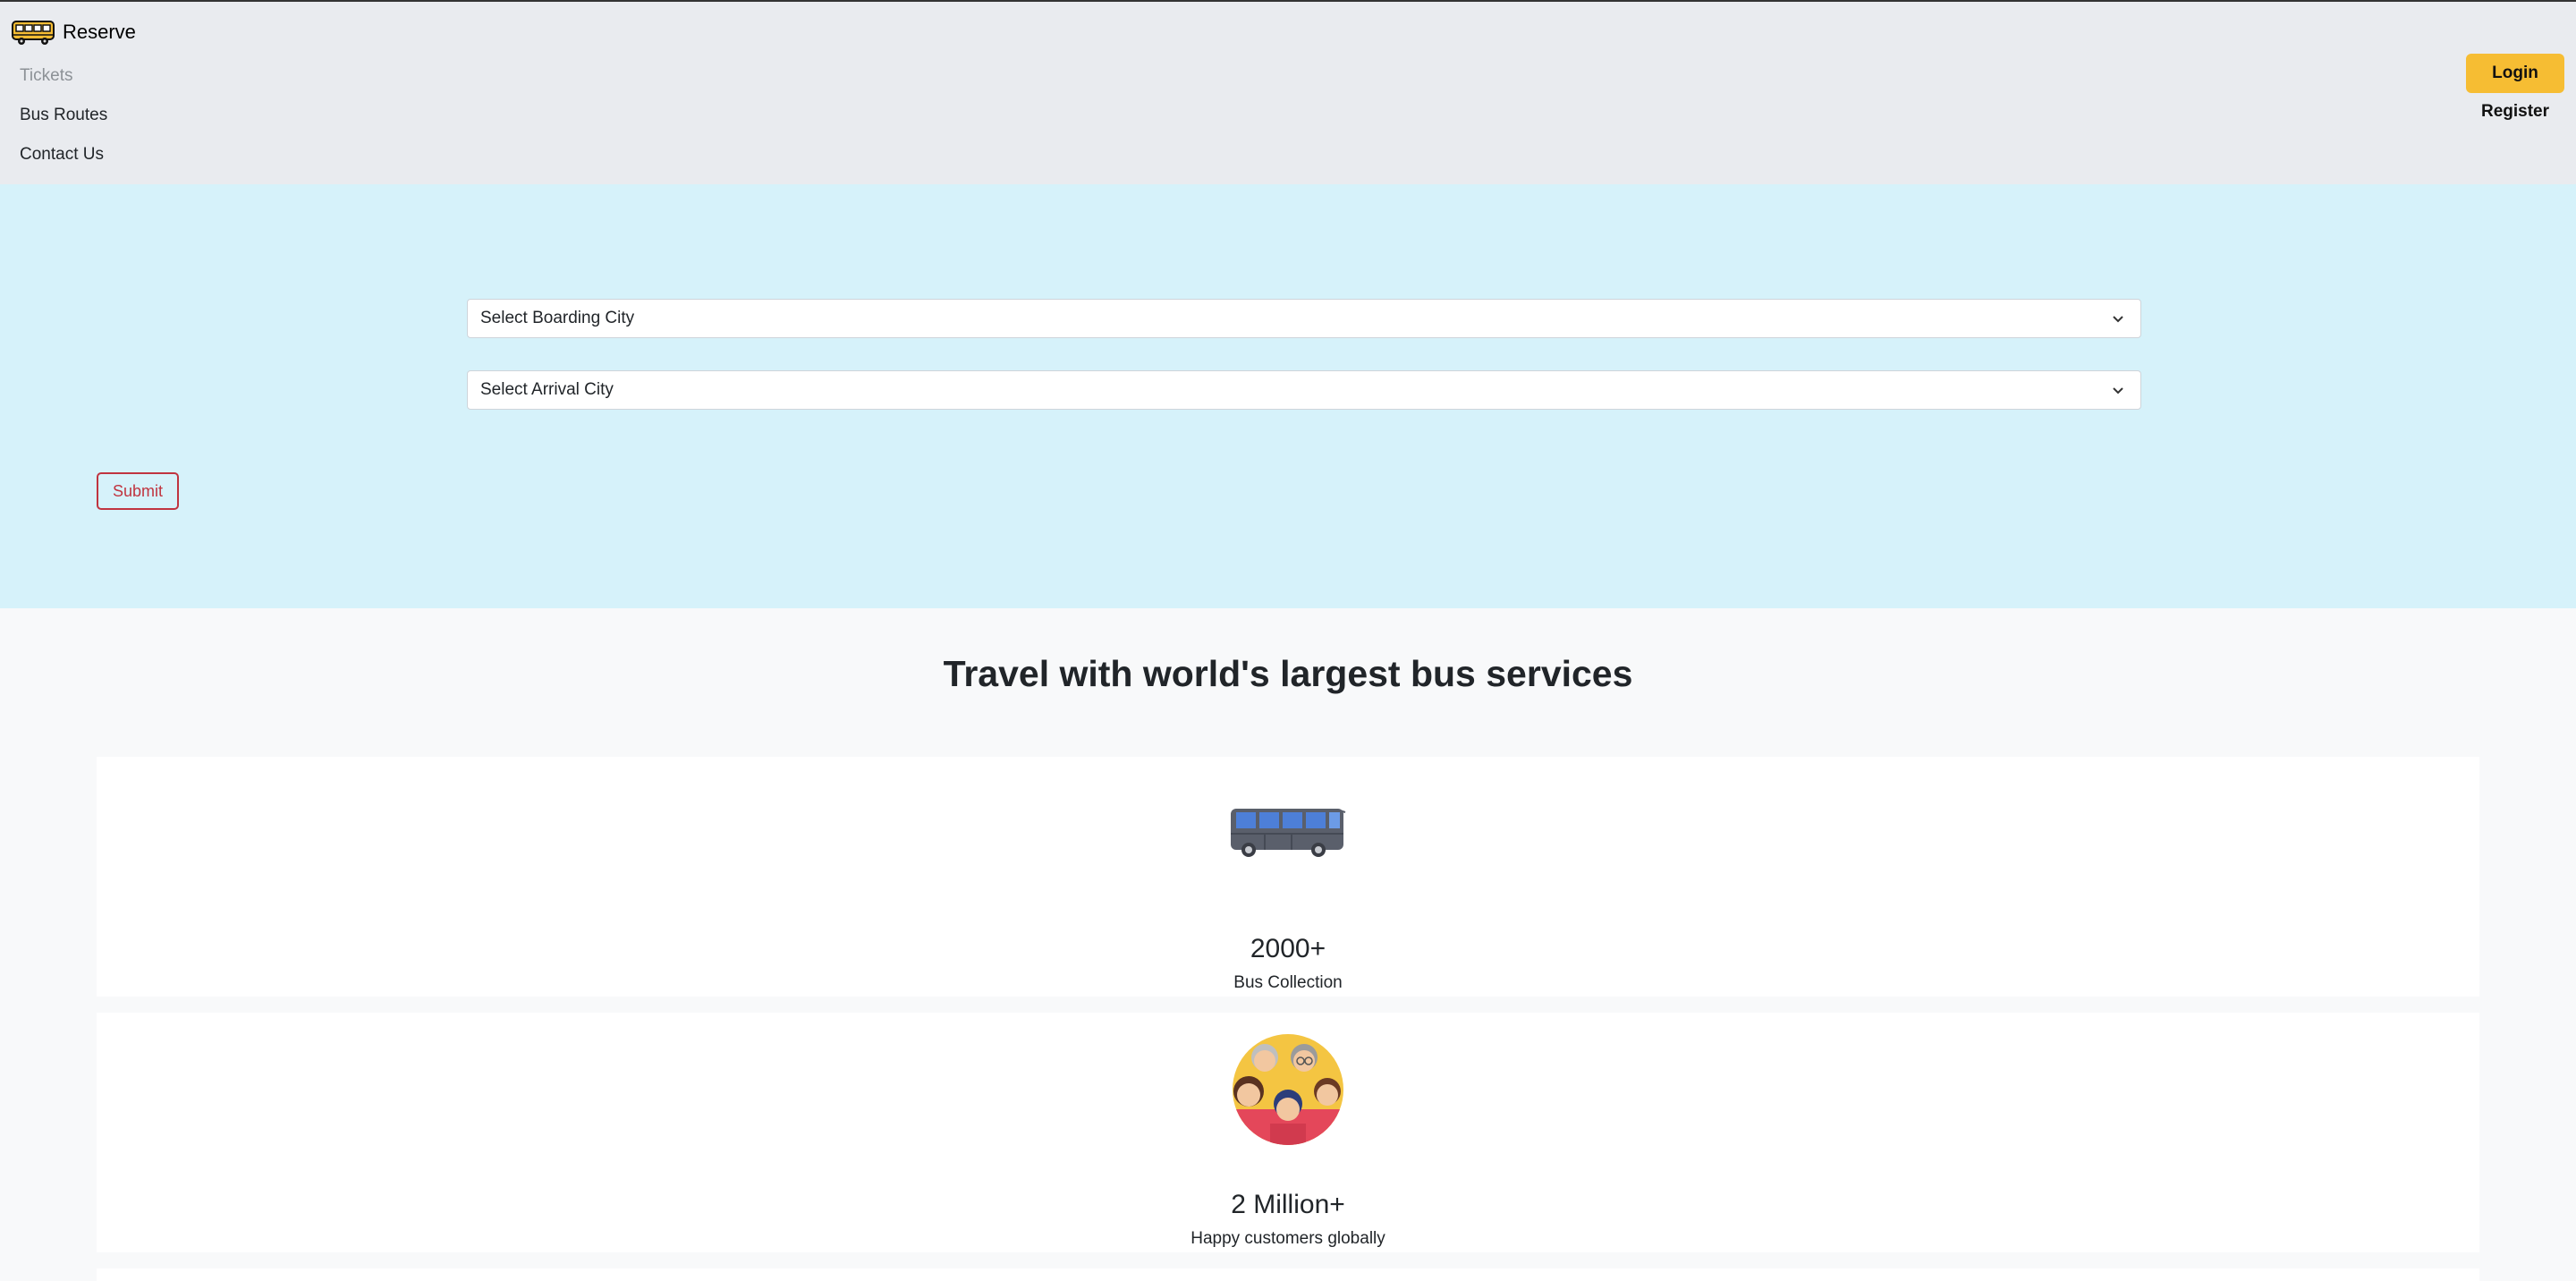  I want to click on boarding-city-placeholder: Select Boarding City, so click(557, 318).